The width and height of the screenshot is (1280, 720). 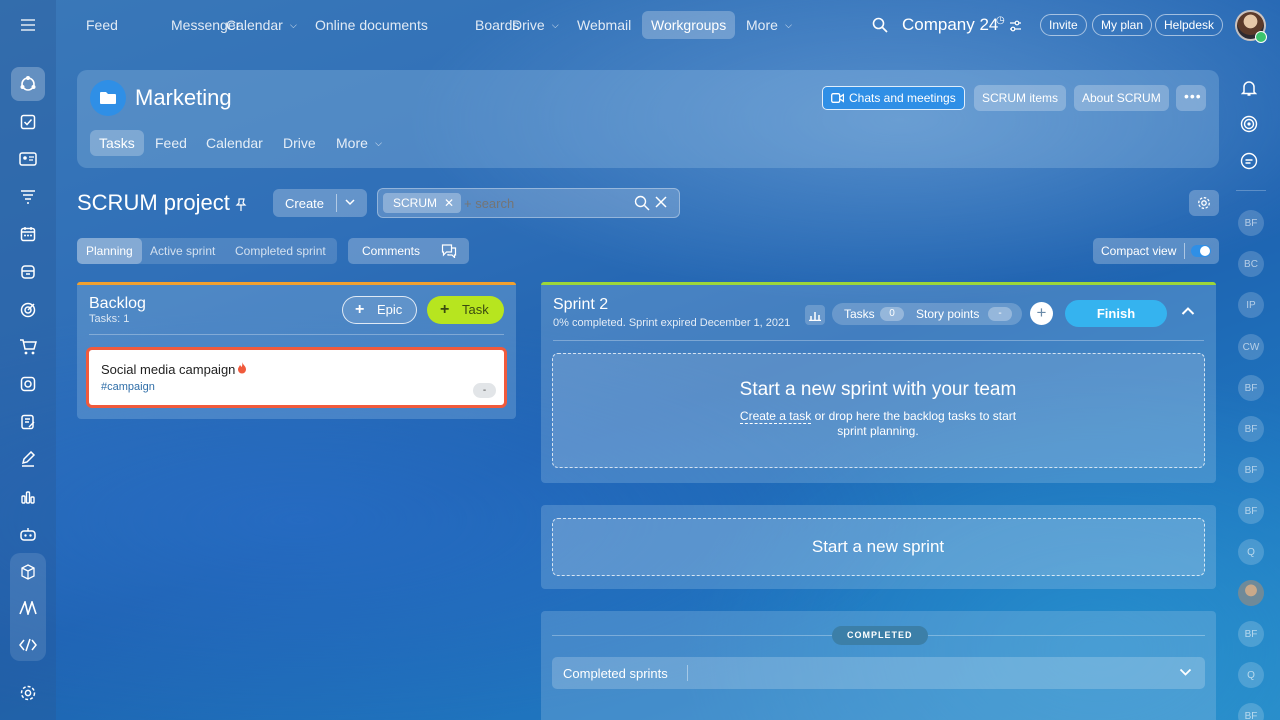 I want to click on add-epic-label: Epic, so click(x=390, y=309).